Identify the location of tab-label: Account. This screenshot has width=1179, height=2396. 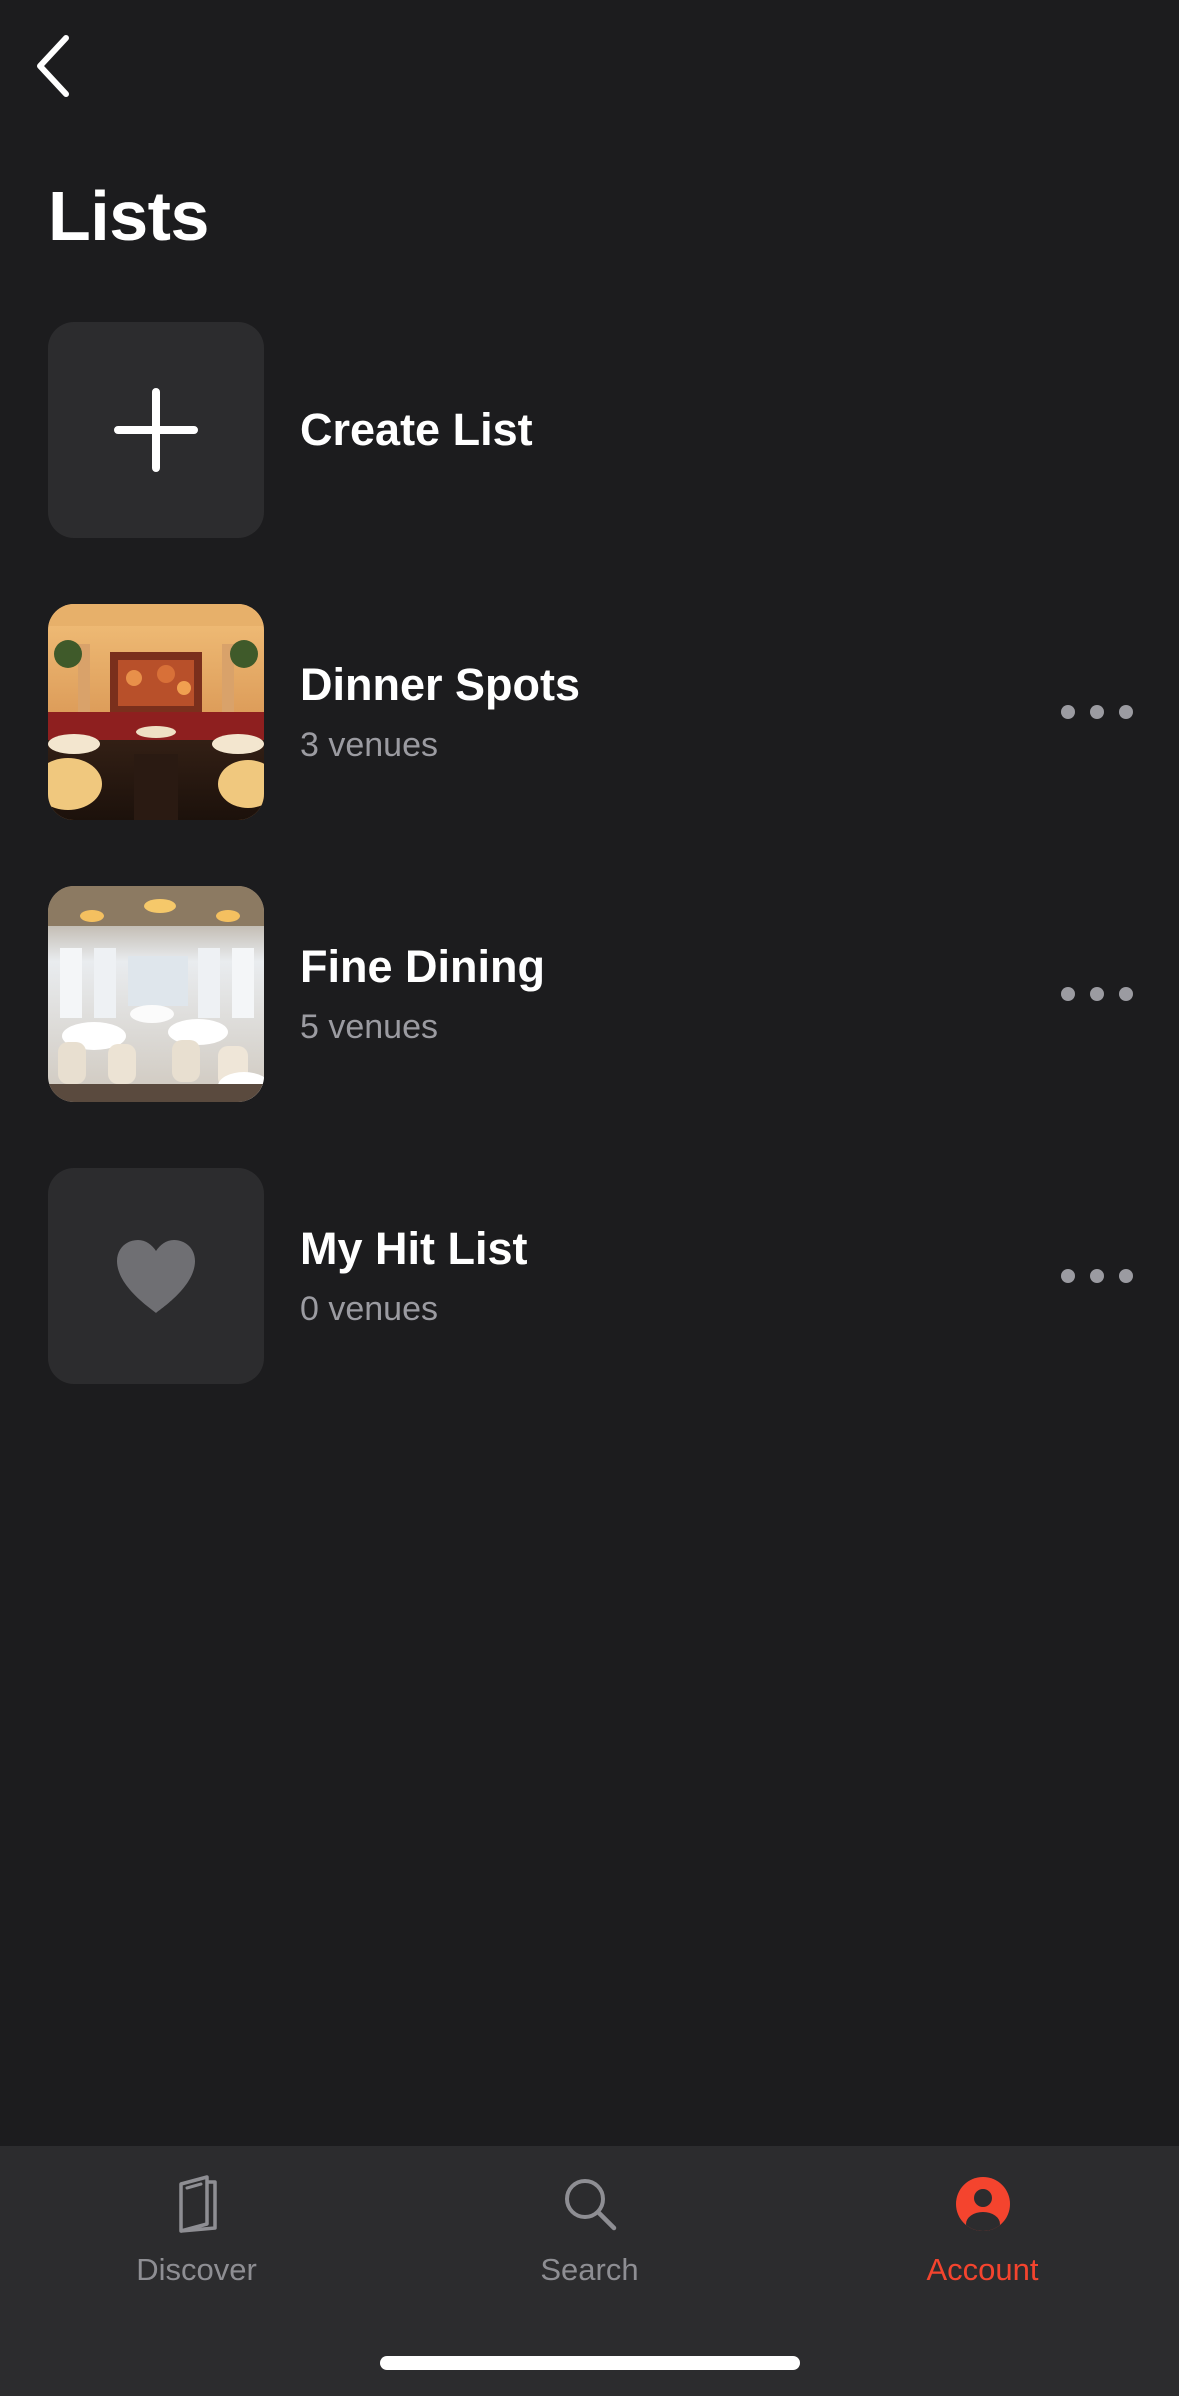
(982, 2269).